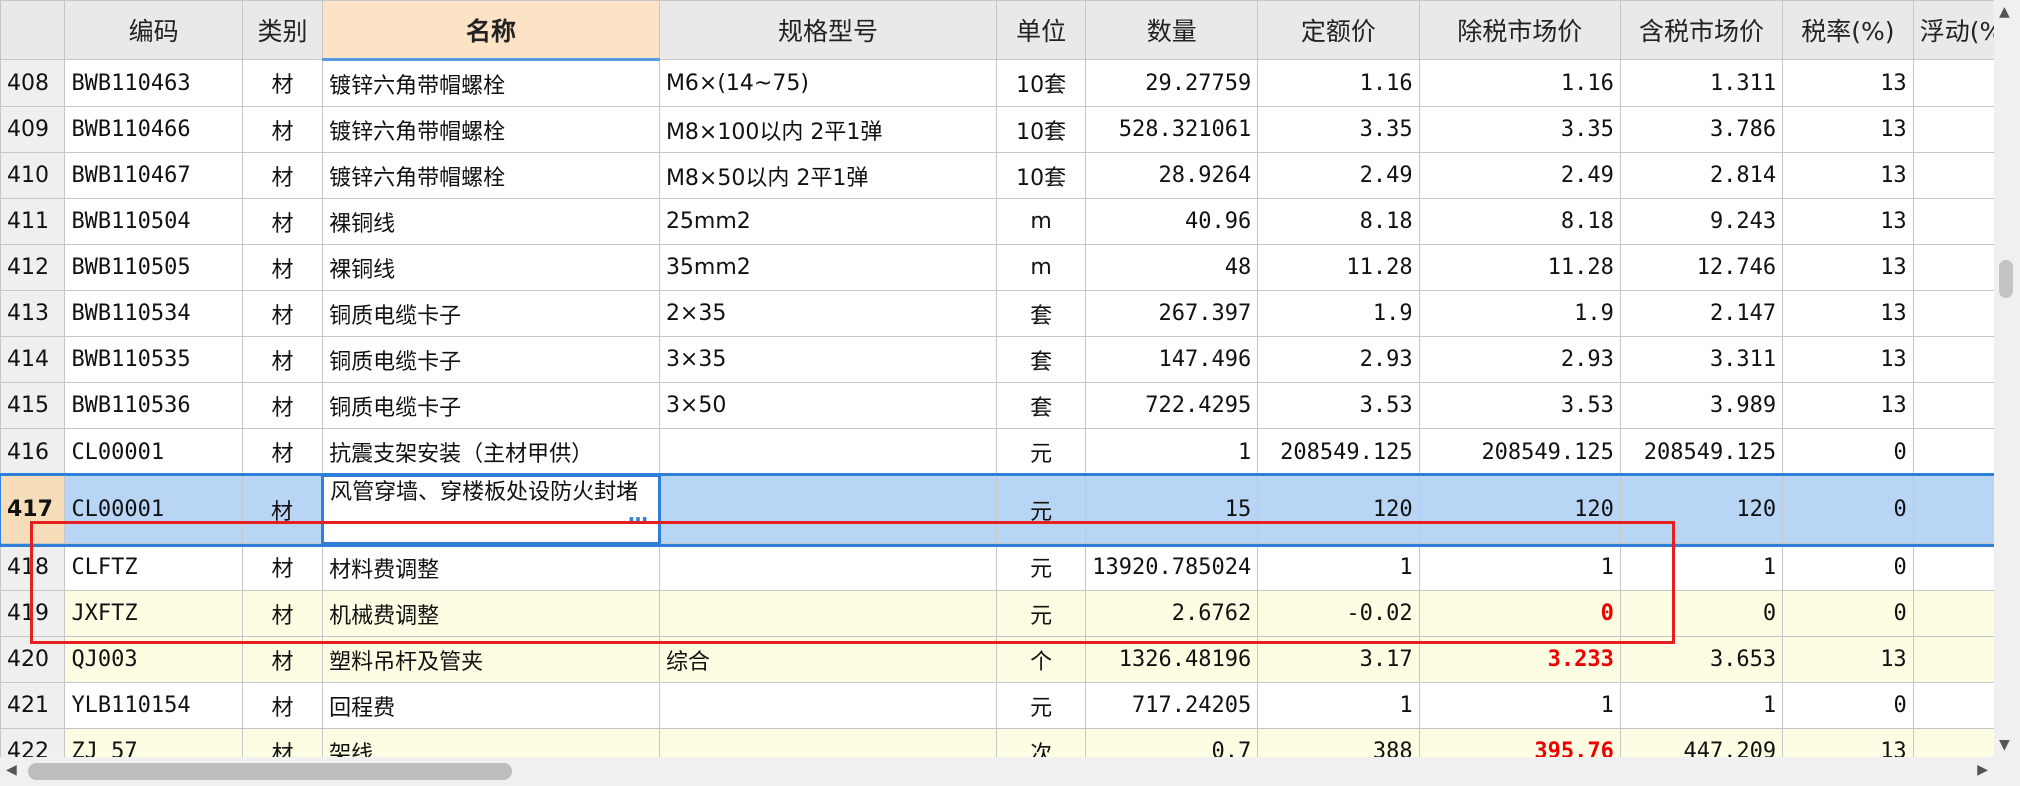 The height and width of the screenshot is (786, 2020). I want to click on in-tax-price-cell: 3.311, so click(1701, 359).